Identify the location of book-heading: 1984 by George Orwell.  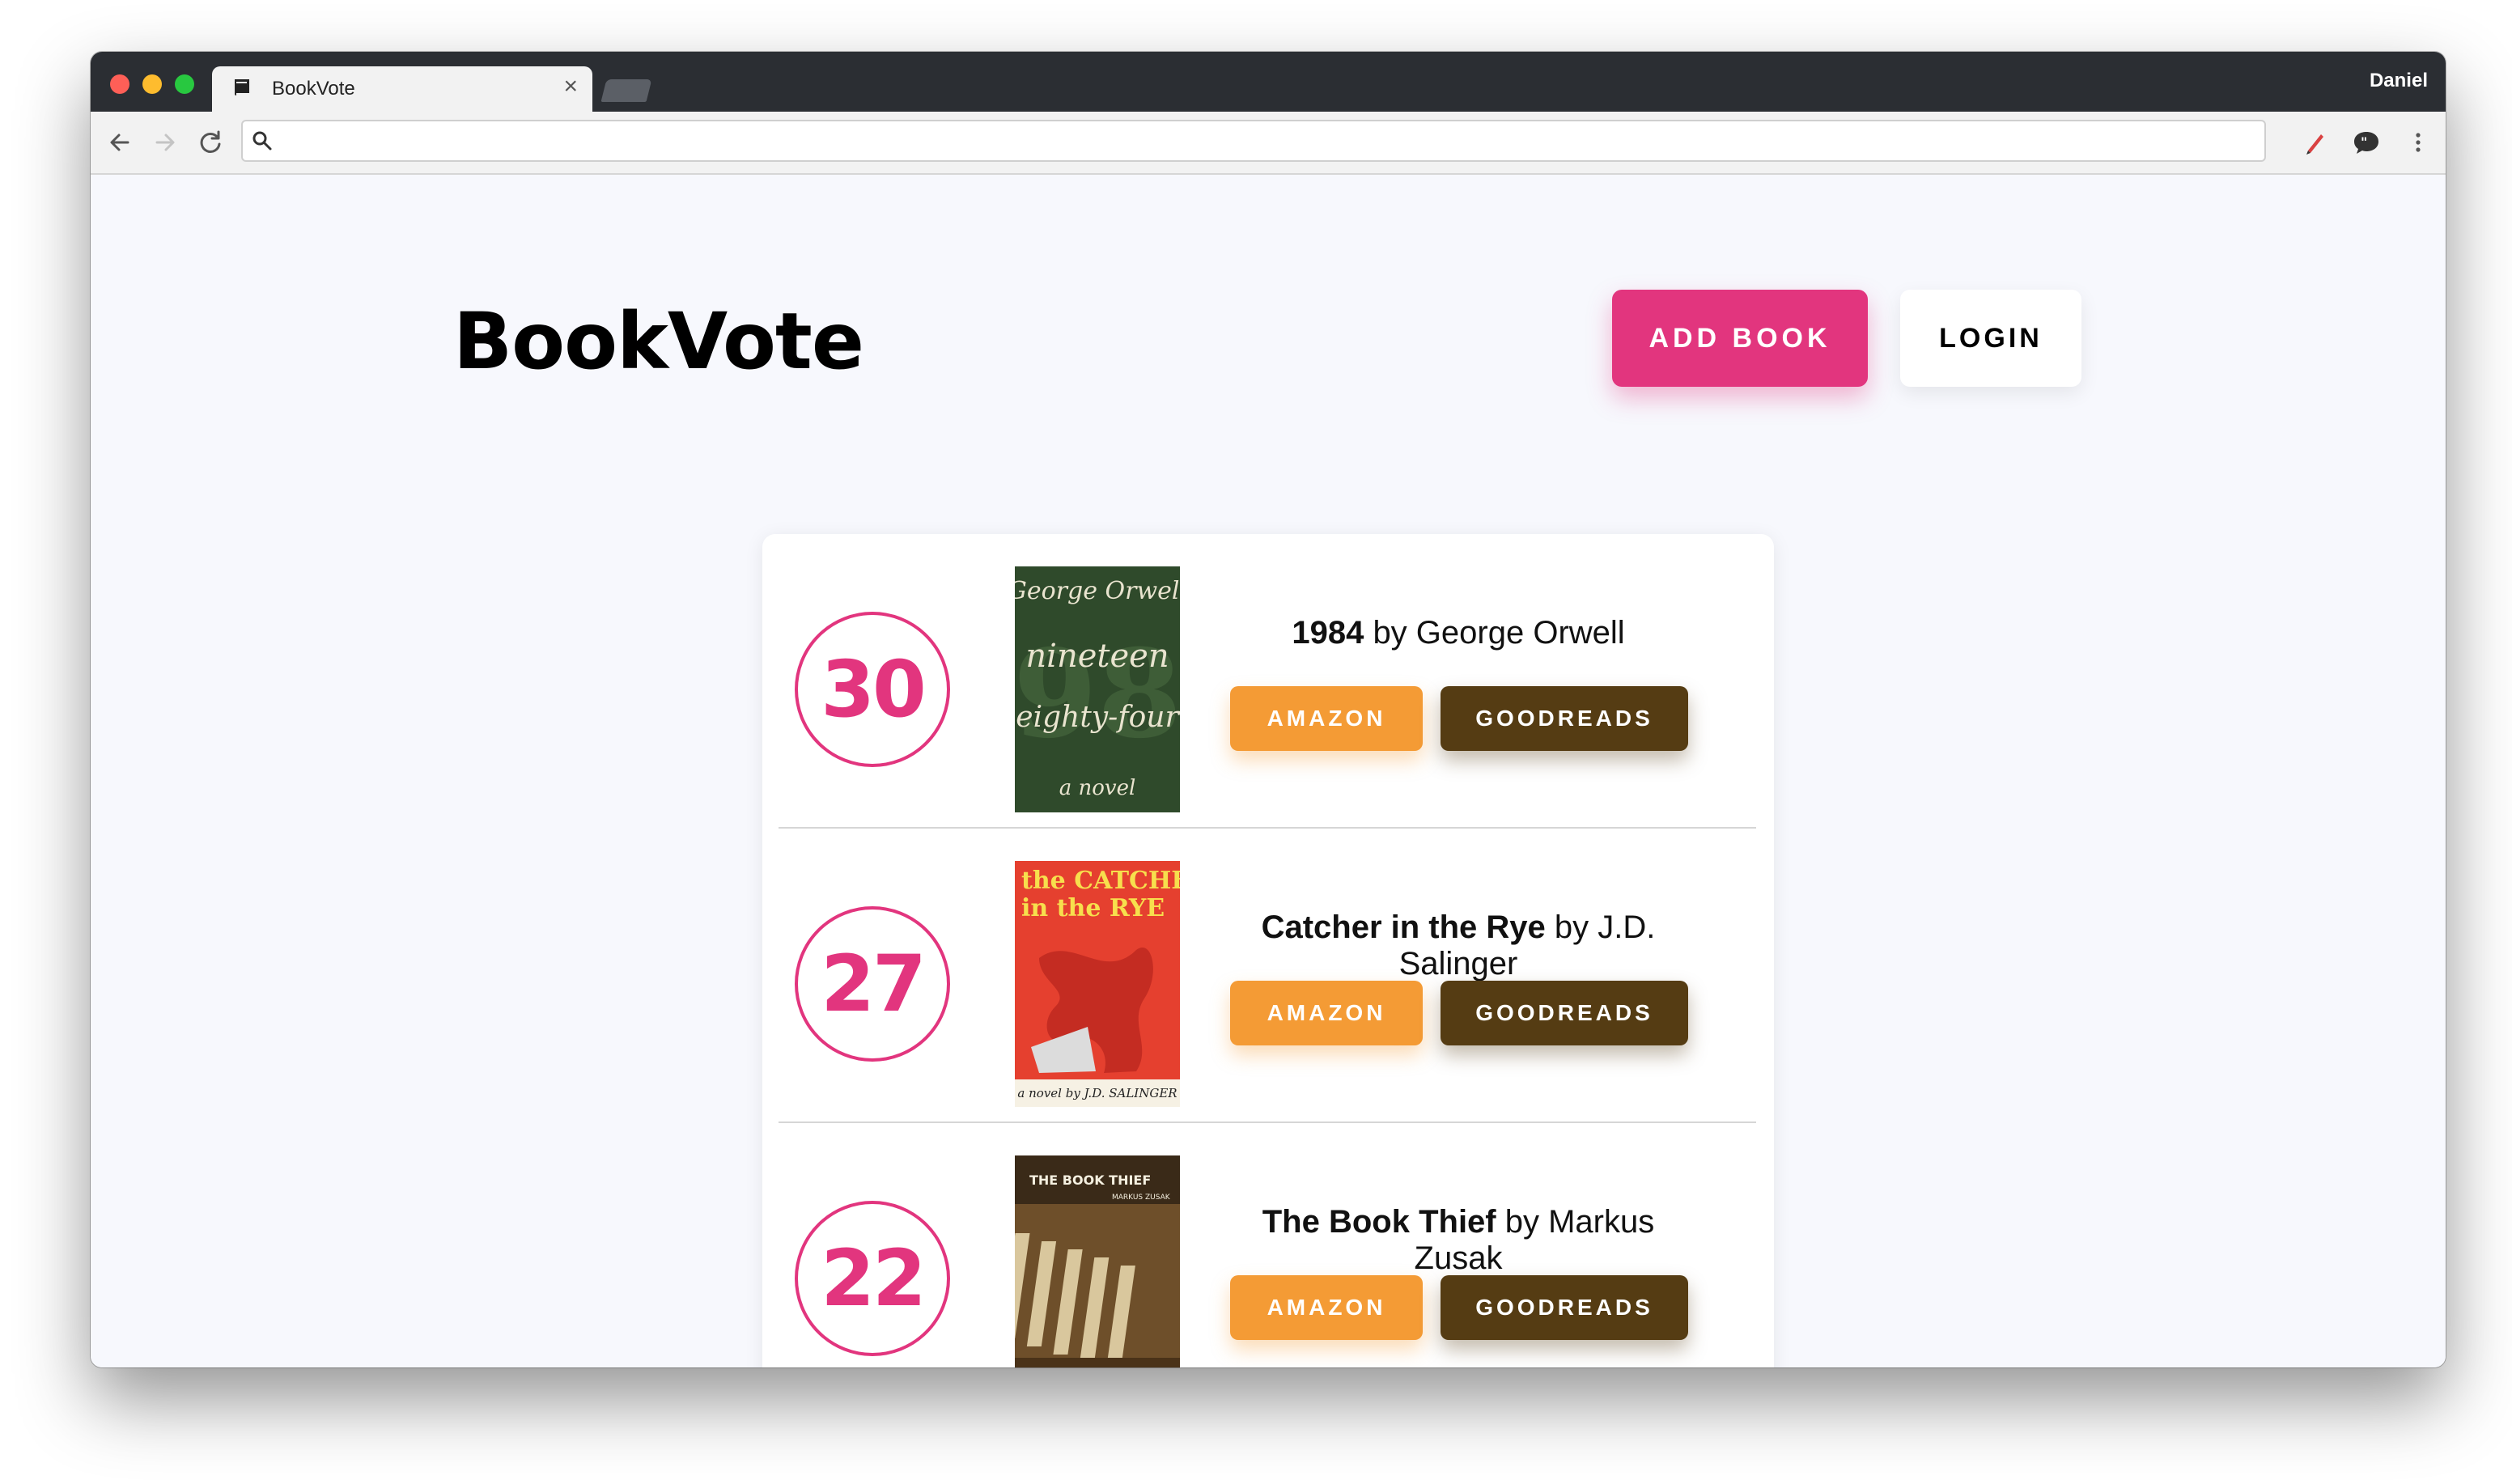
(1458, 633).